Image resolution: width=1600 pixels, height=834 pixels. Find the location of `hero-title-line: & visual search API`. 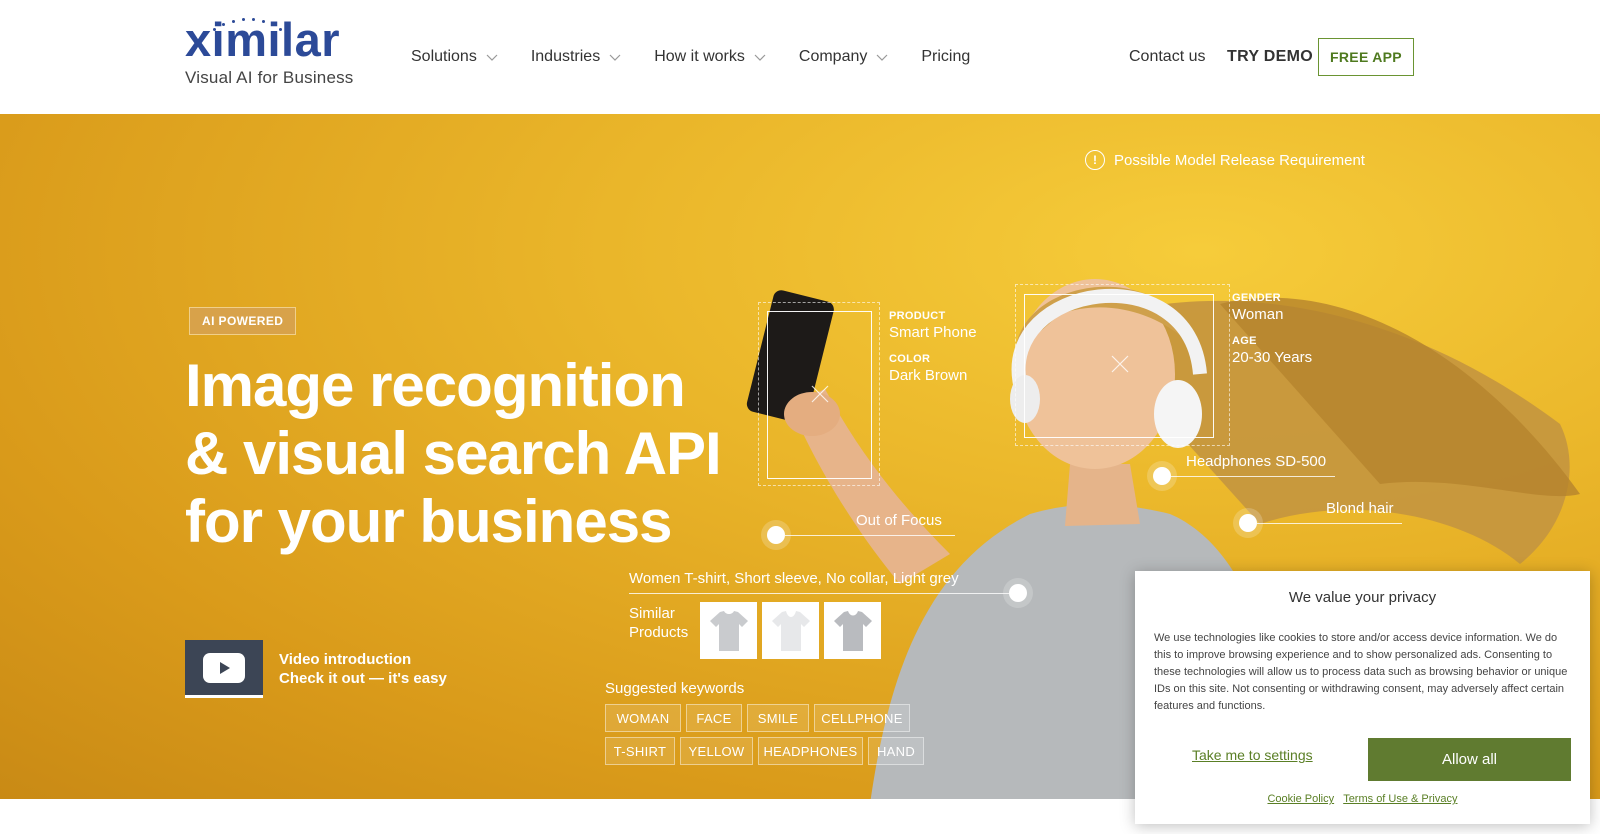

hero-title-line: & visual search API is located at coordinates (453, 453).